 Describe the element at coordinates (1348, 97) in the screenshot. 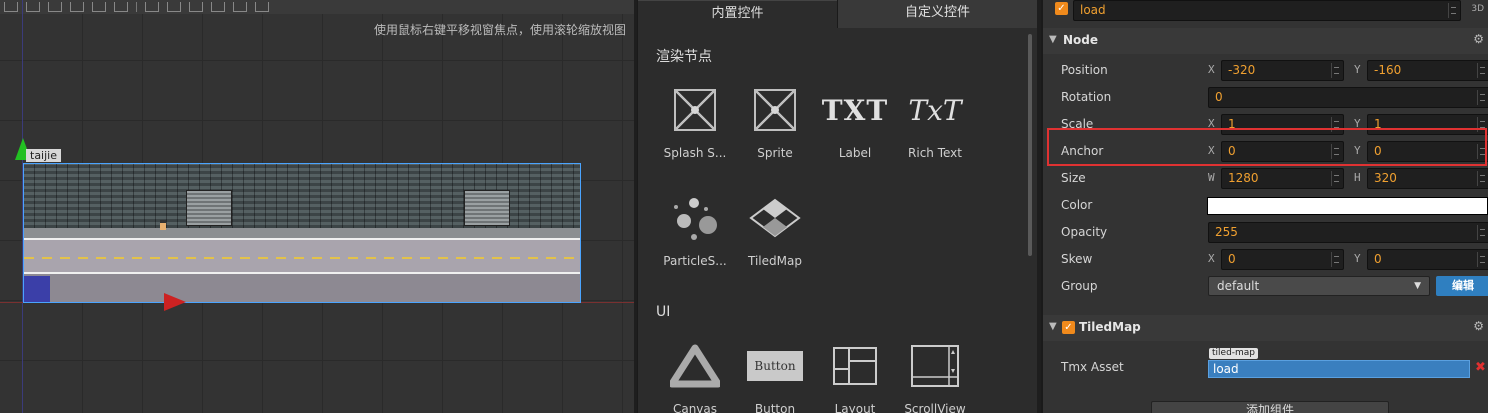

I see `rotation-input: 0` at that location.